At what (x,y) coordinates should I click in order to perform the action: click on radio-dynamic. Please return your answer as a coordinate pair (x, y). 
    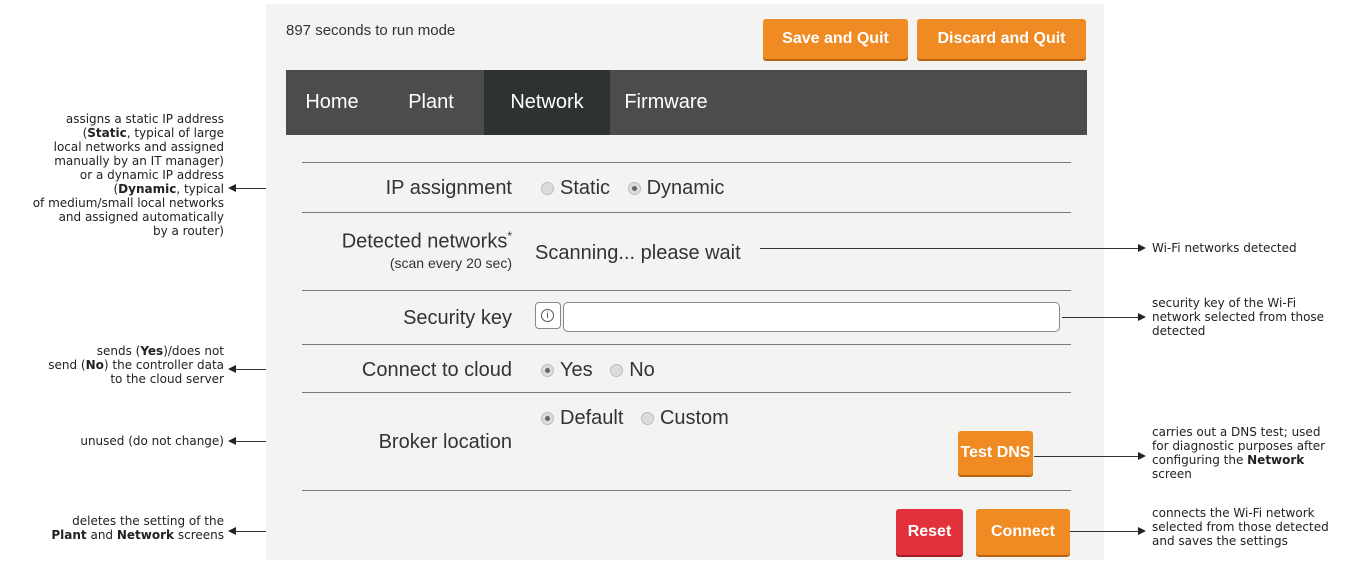
    Looking at the image, I should click on (634, 189).